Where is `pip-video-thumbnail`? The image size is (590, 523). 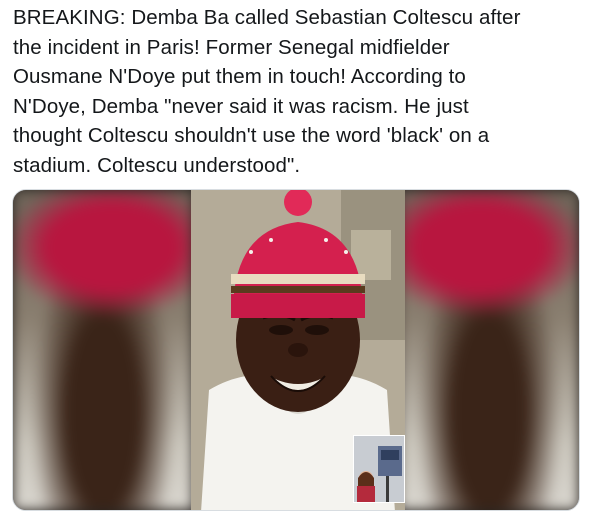 pip-video-thumbnail is located at coordinates (379, 469).